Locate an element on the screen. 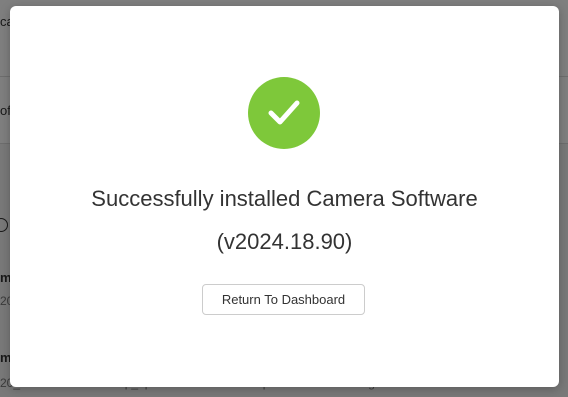  checkmark-icon is located at coordinates (284, 112).